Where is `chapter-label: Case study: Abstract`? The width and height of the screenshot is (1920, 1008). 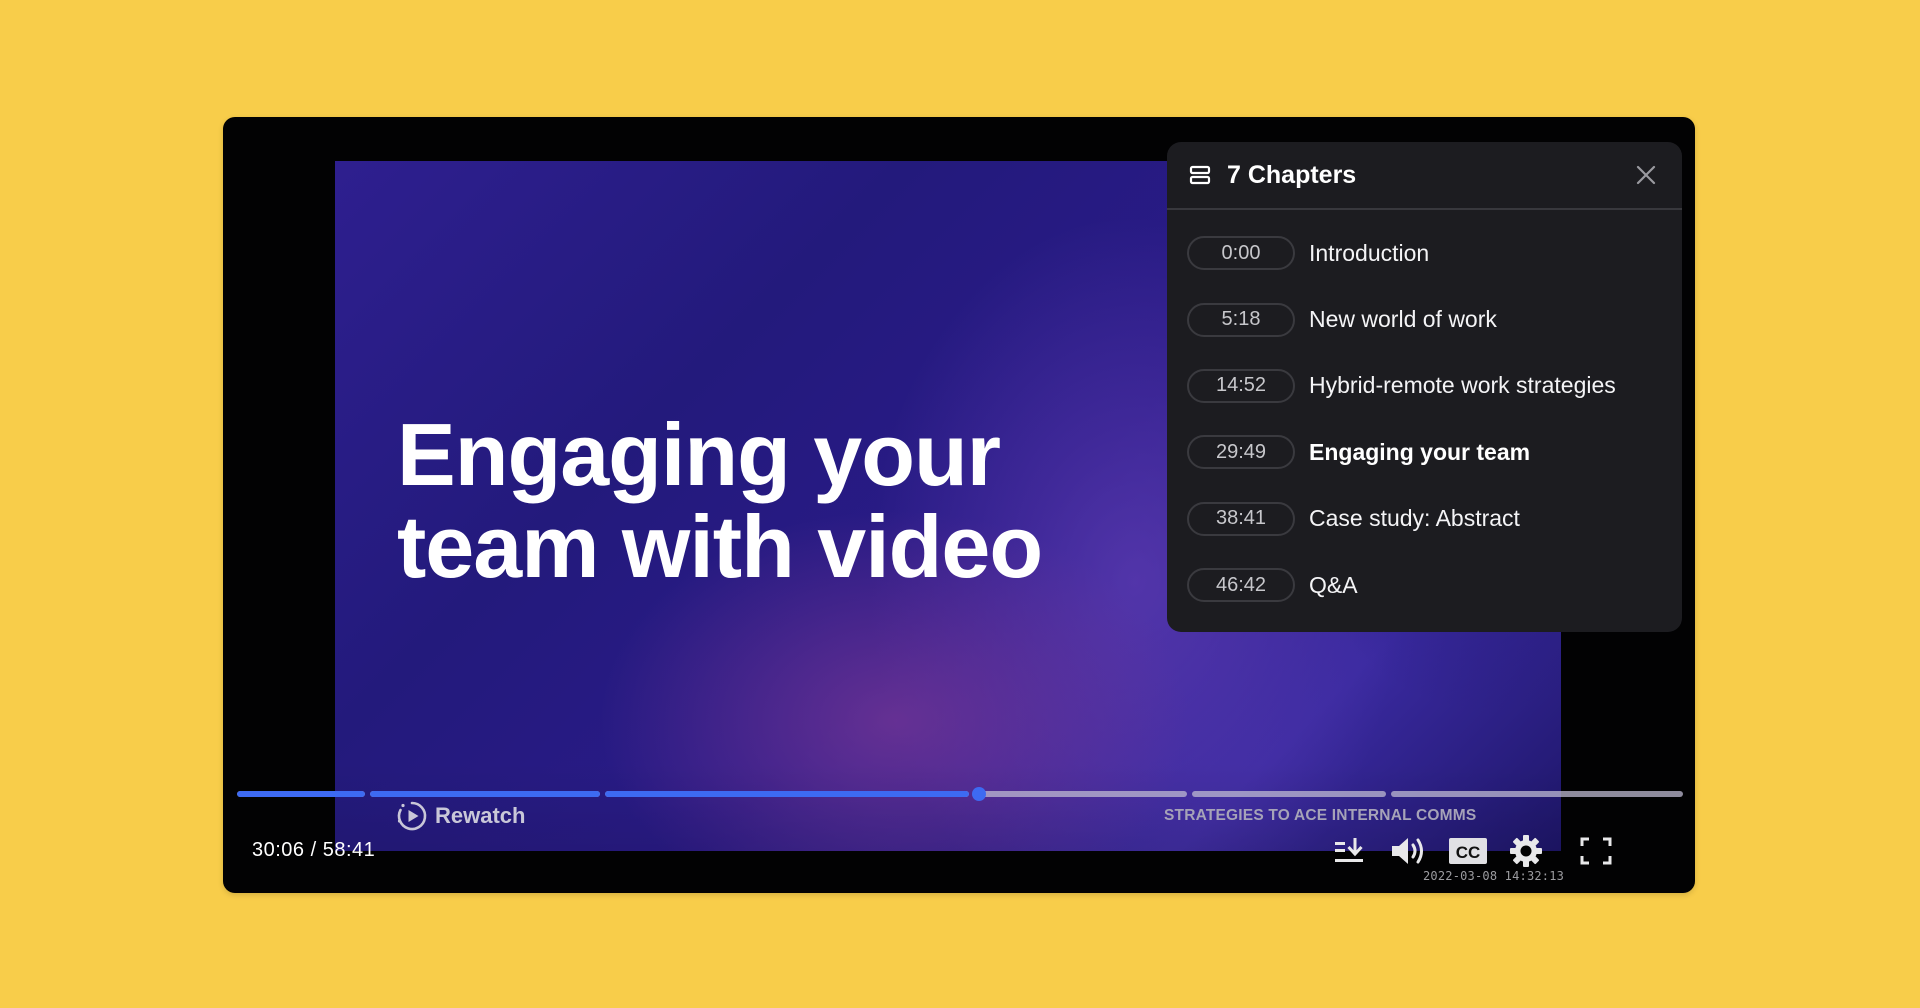 chapter-label: Case study: Abstract is located at coordinates (1414, 518).